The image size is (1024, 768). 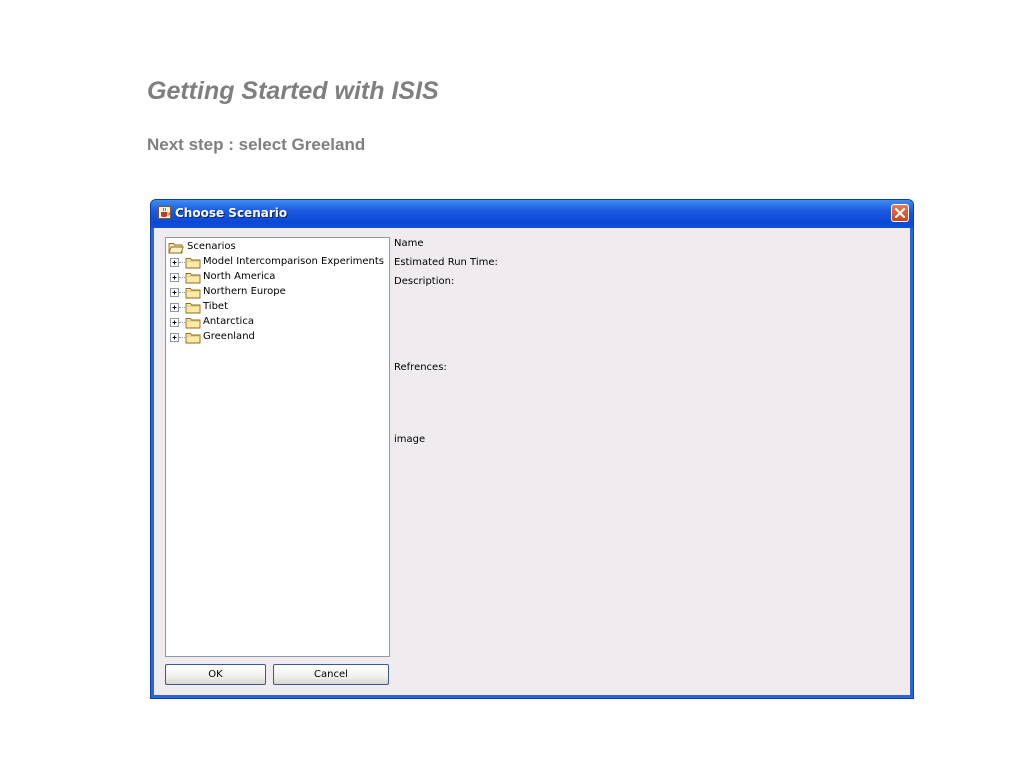 What do you see at coordinates (211, 246) in the screenshot?
I see `tree-root-label: Scenarios` at bounding box center [211, 246].